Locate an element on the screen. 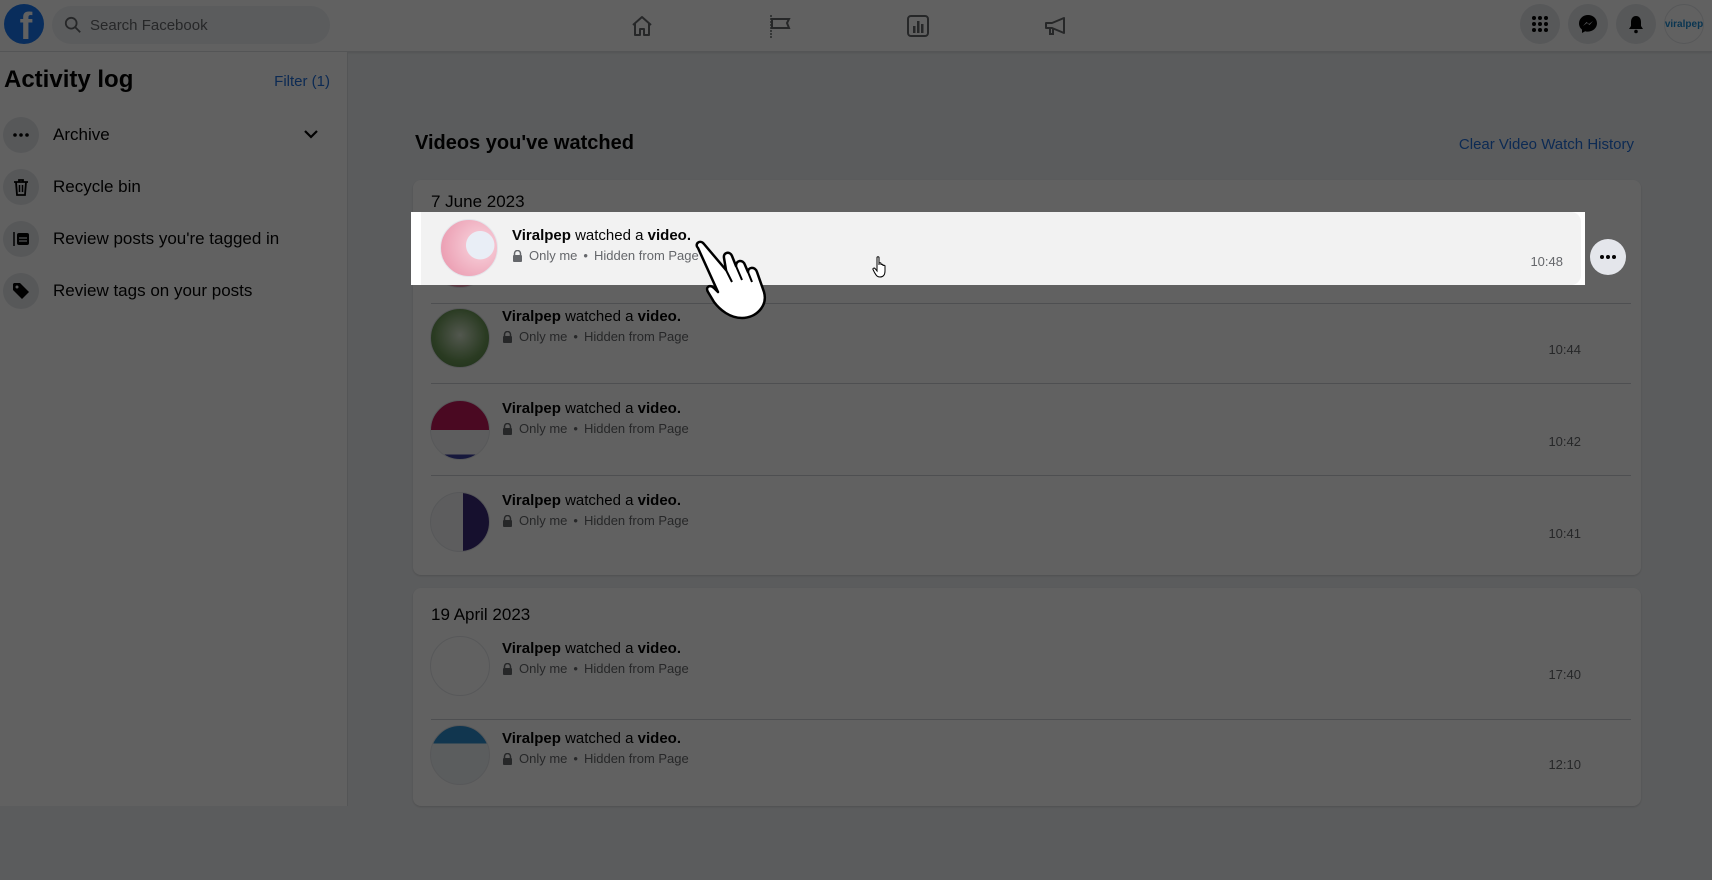 This screenshot has width=1712, height=880. tagged-posts-icon is located at coordinates (21, 239).